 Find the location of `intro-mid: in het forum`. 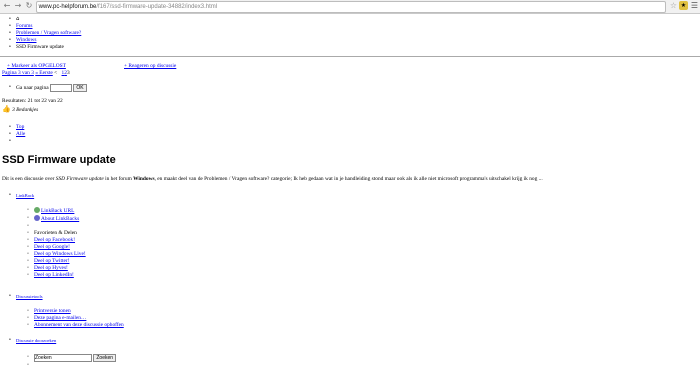

intro-mid: in het forum is located at coordinates (118, 179).